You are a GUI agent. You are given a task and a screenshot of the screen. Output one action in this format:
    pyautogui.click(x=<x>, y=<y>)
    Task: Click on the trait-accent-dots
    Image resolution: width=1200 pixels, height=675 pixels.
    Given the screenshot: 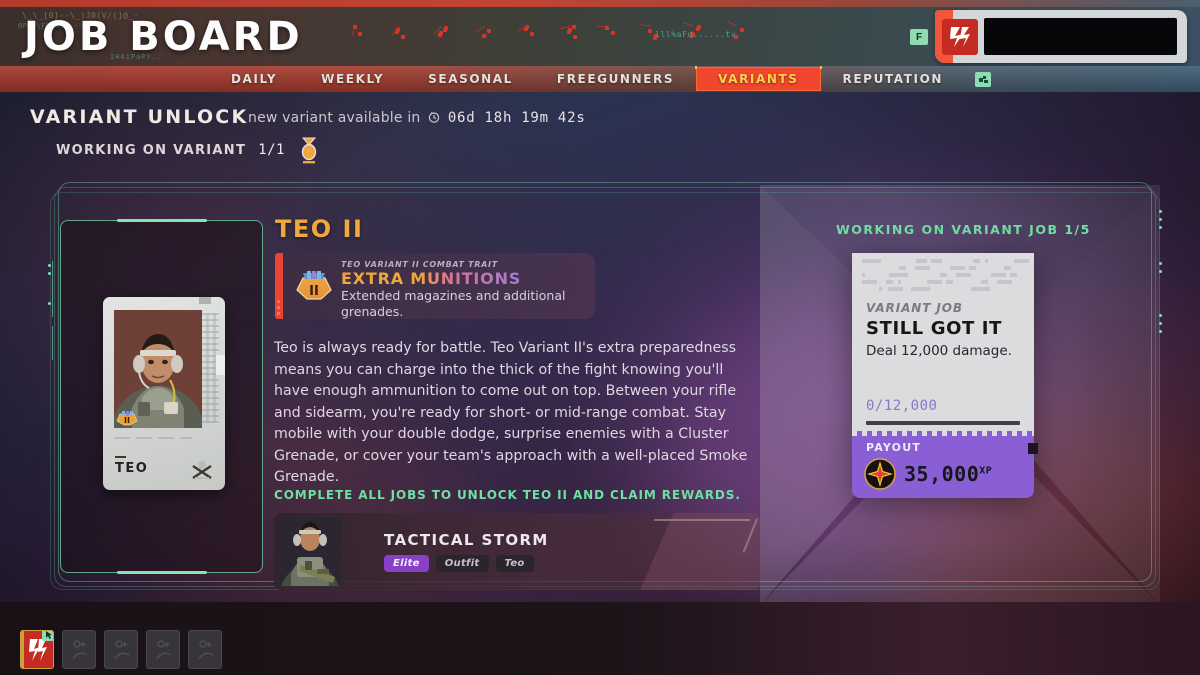 What is the action you would take?
    pyautogui.click(x=278, y=307)
    